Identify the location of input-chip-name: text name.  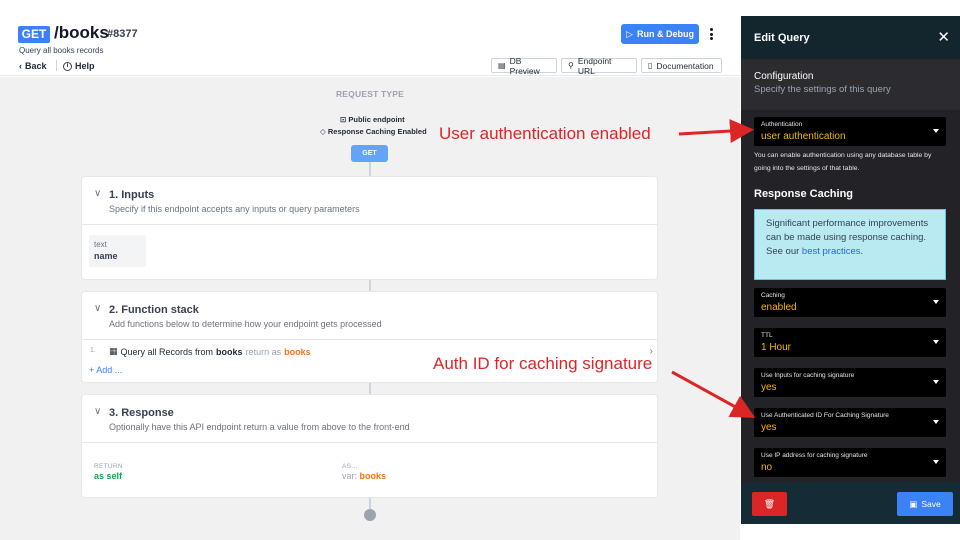
(117, 251).